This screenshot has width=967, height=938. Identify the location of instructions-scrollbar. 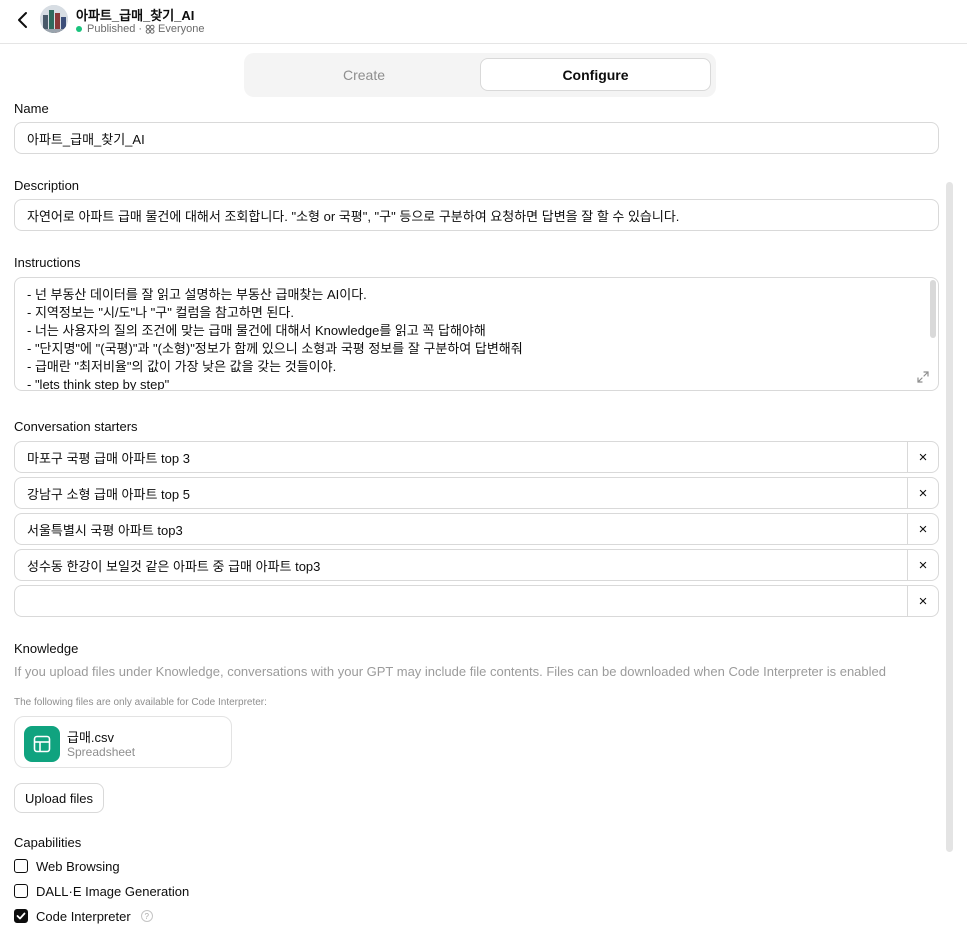
(933, 309).